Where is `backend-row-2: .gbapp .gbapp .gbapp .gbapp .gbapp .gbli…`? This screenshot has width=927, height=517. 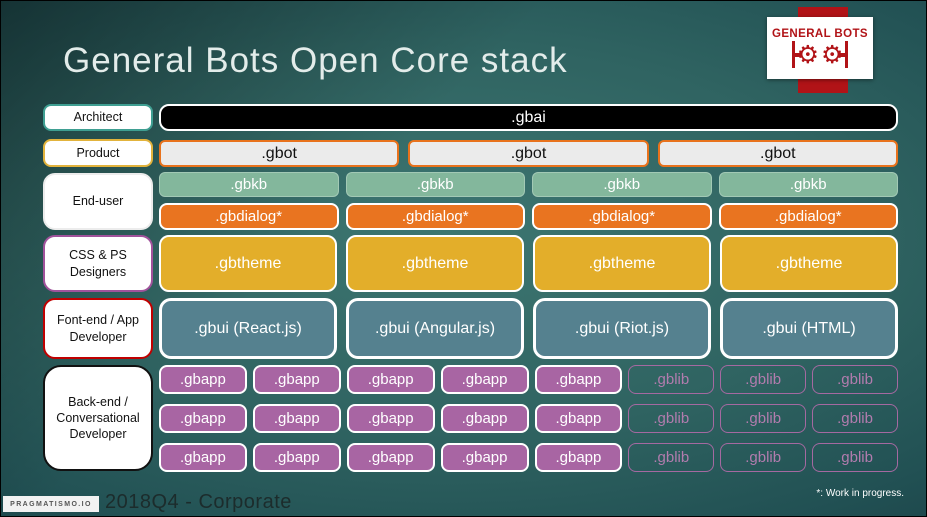
backend-row-2: .gbapp .gbapp .gbapp .gbapp .gbapp .gbli… is located at coordinates (528, 418).